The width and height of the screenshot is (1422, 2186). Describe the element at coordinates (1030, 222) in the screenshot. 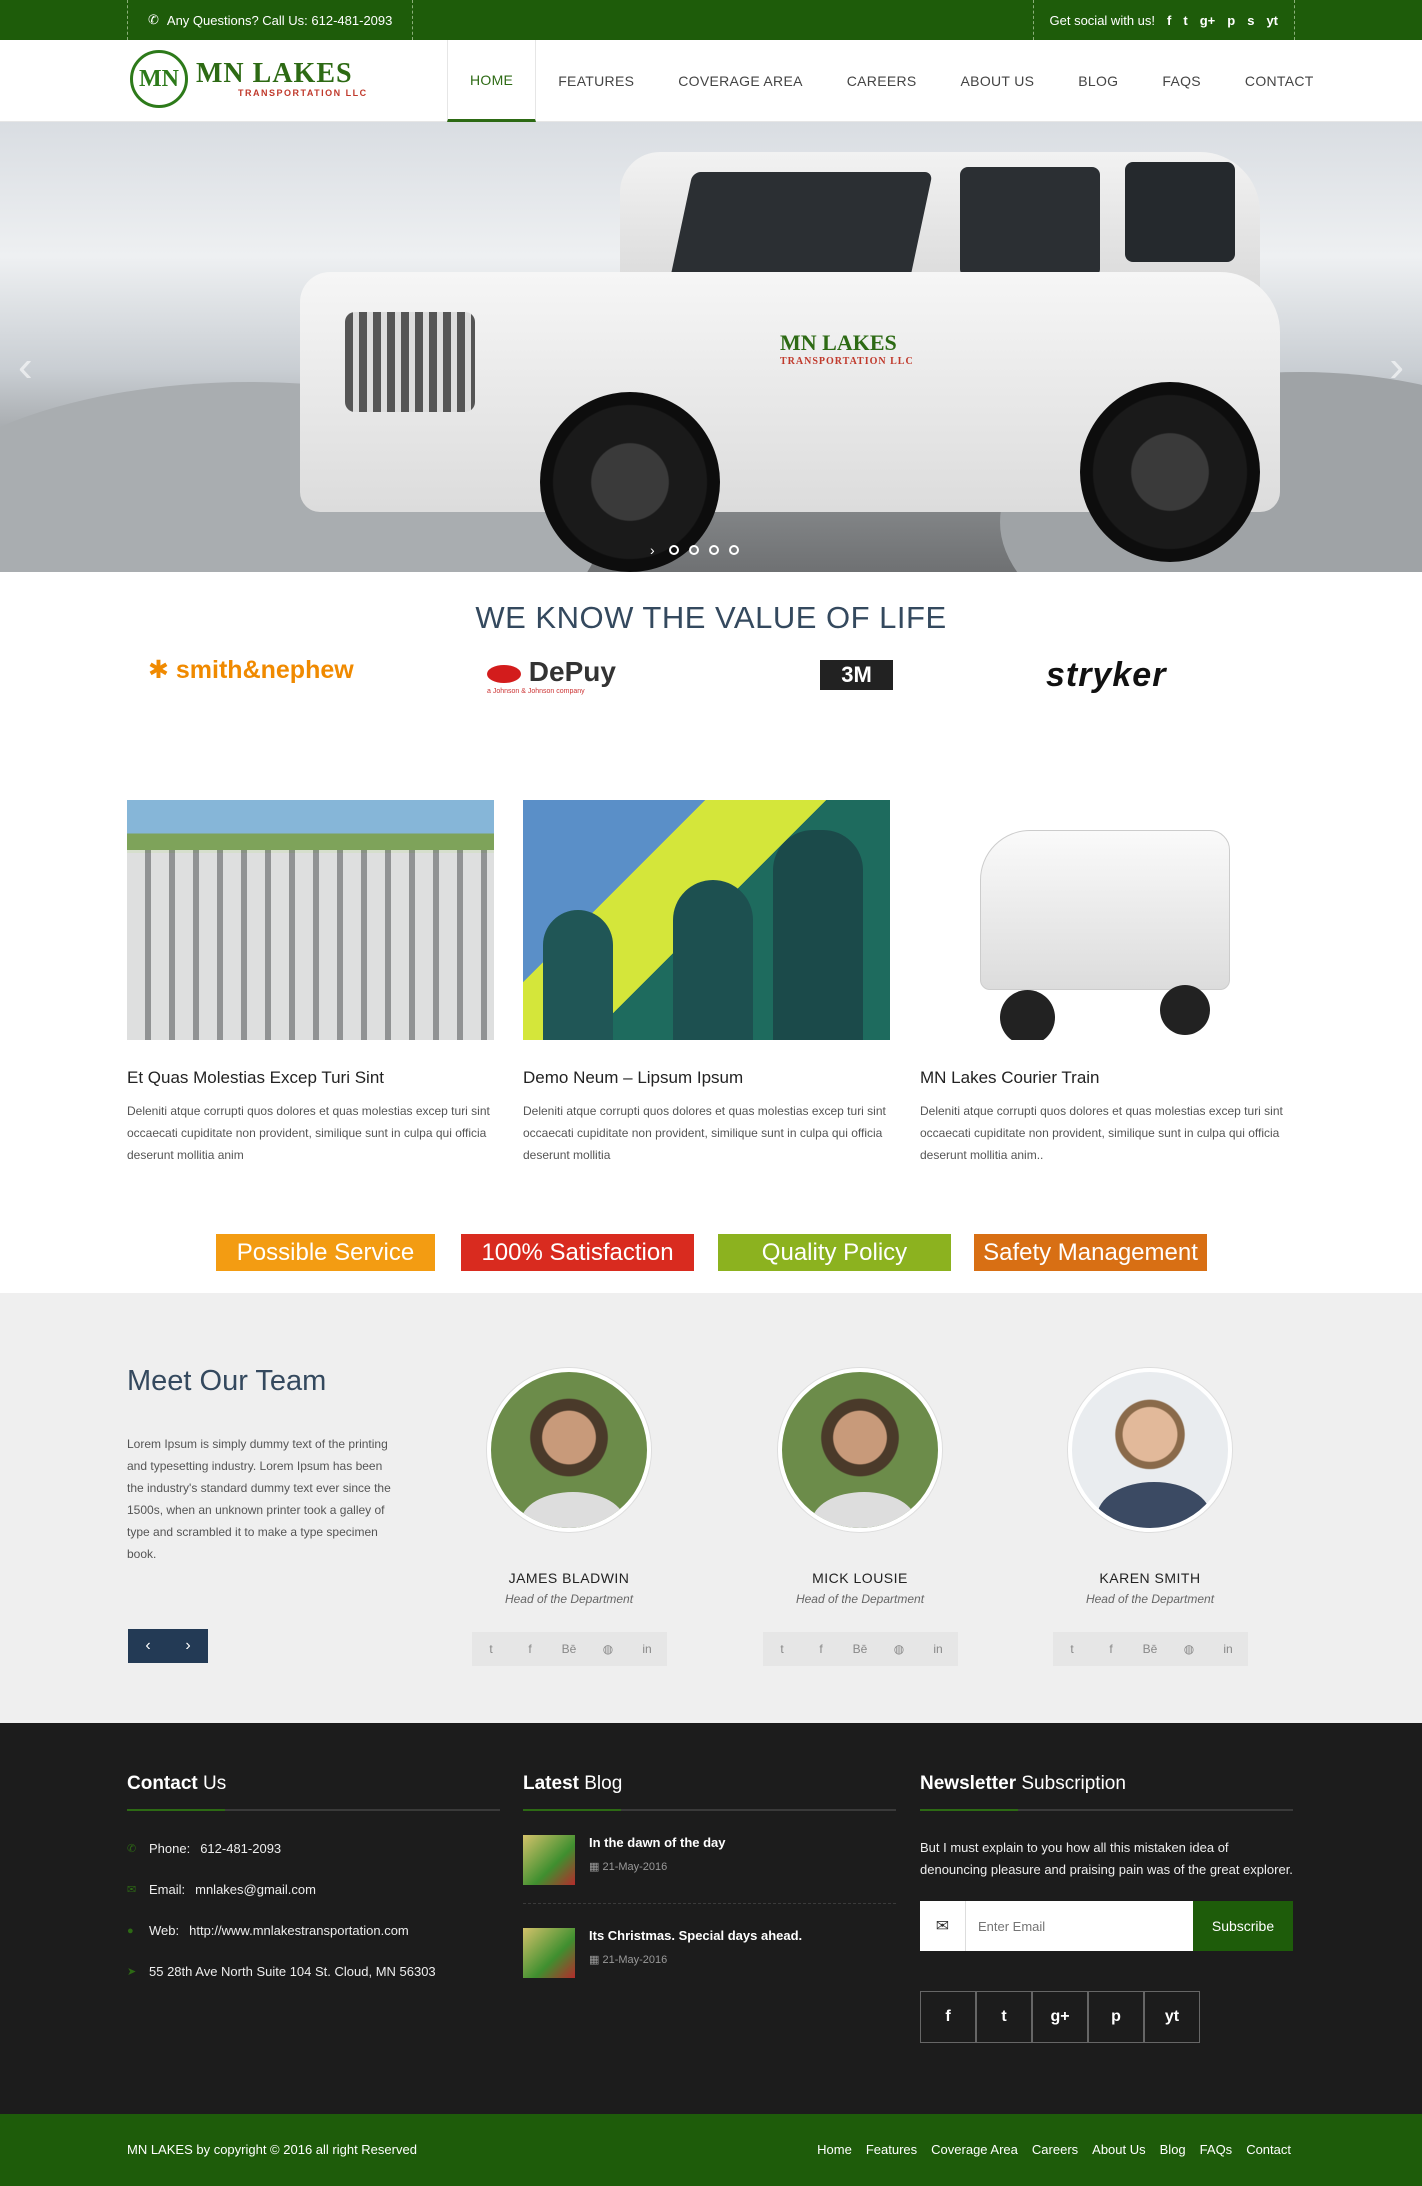

I see `vehicle-window` at that location.